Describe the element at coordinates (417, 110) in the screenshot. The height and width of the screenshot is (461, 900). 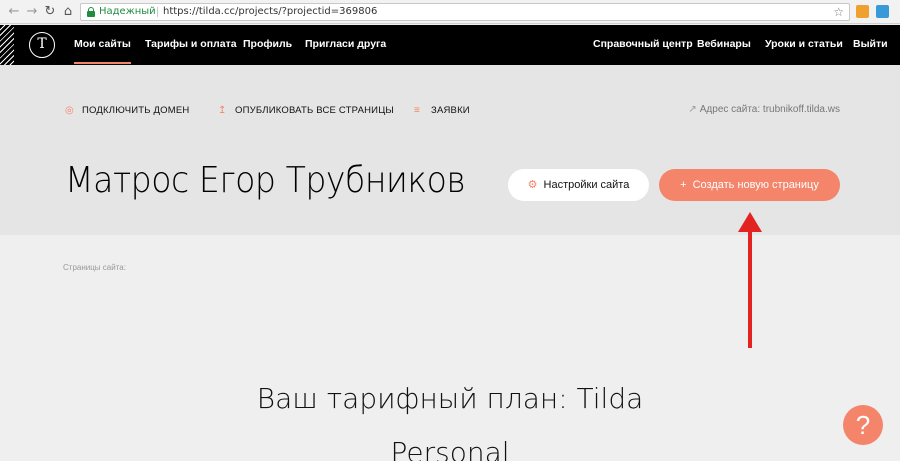
I see `list-plus-icon: ≡` at that location.